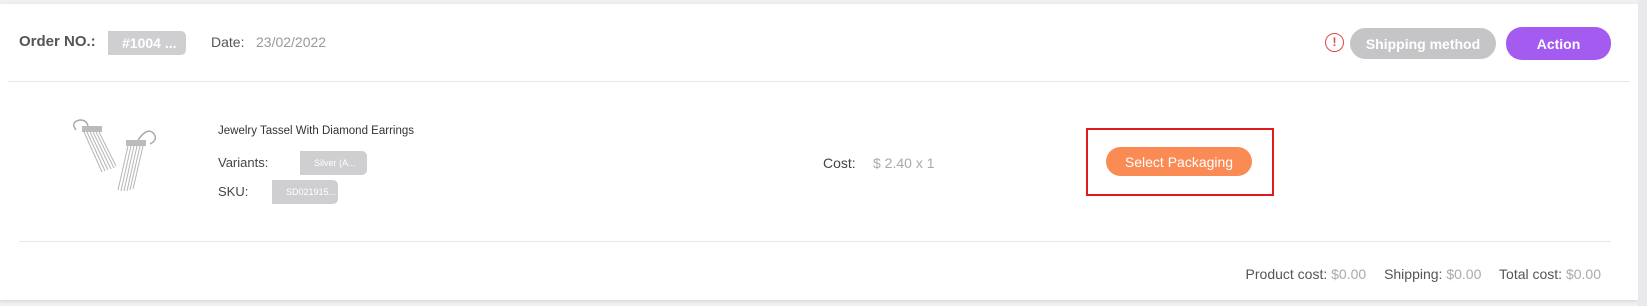 The width and height of the screenshot is (1647, 306). What do you see at coordinates (228, 42) in the screenshot?
I see `date-label: Date:` at bounding box center [228, 42].